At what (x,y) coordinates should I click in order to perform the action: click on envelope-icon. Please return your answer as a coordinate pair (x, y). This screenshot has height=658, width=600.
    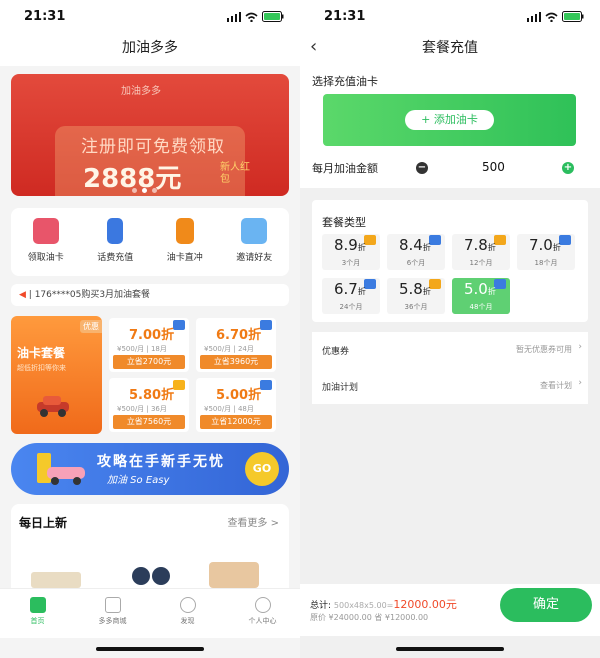
    Looking at the image, I should click on (254, 231).